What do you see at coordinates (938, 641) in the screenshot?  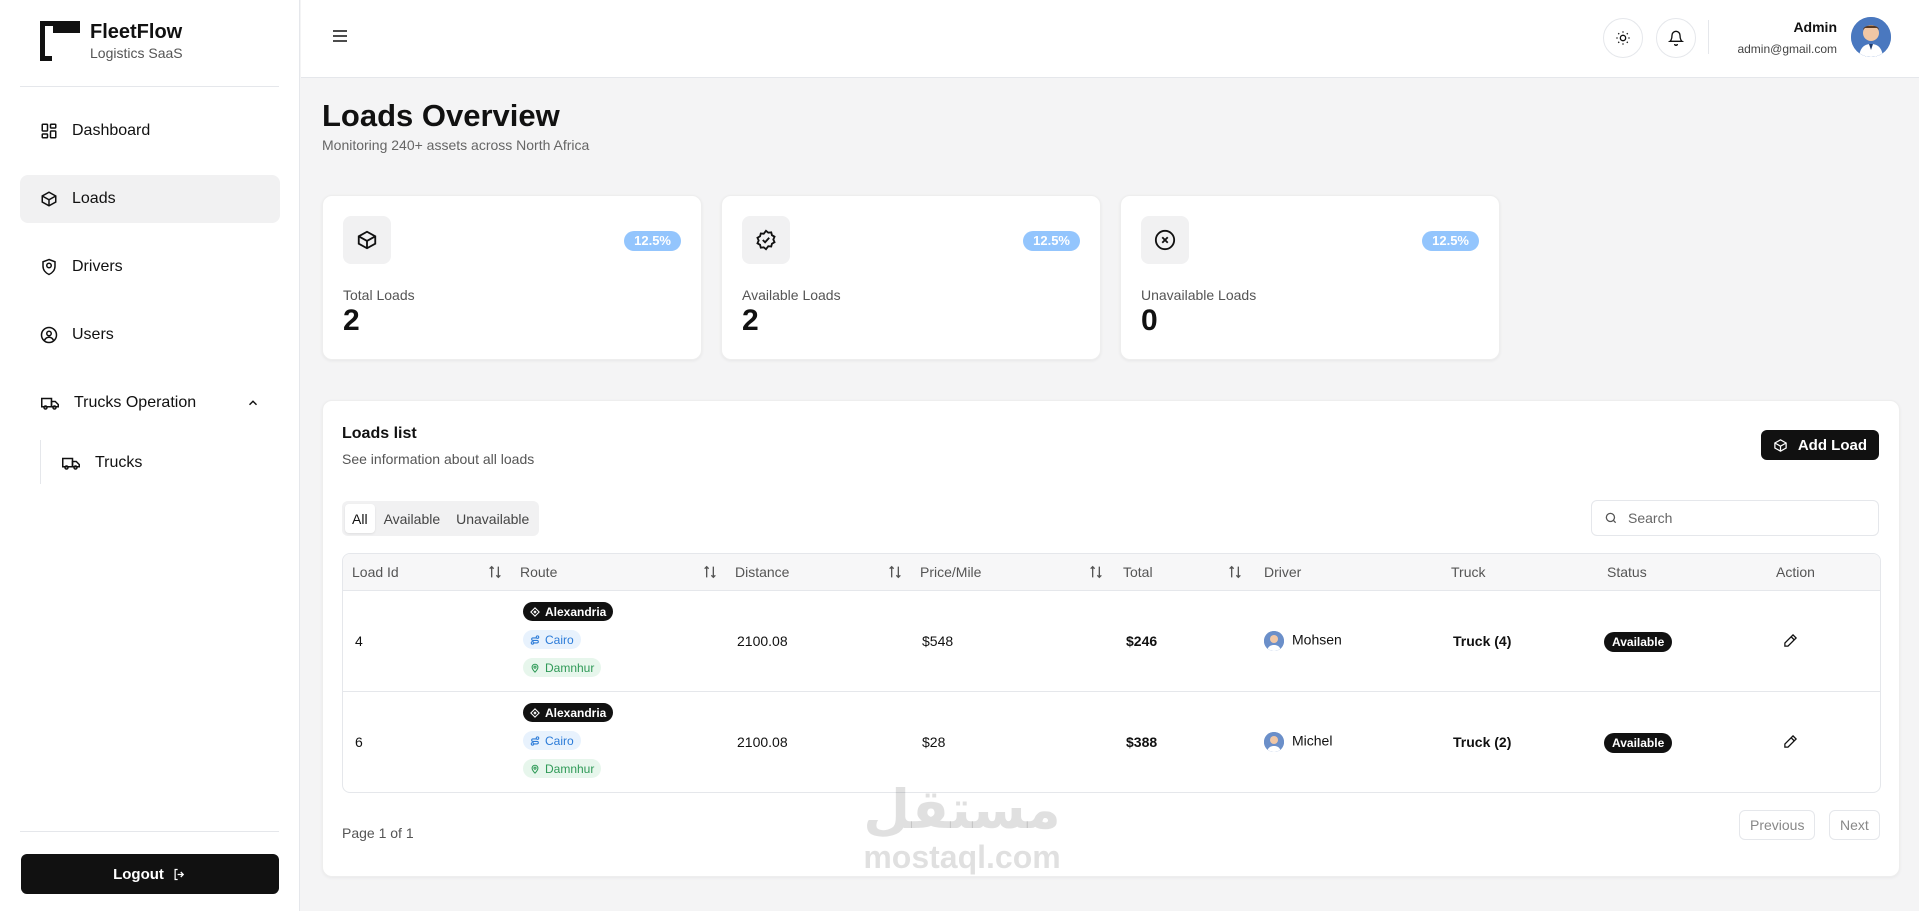 I see `price-per-mile: $548` at bounding box center [938, 641].